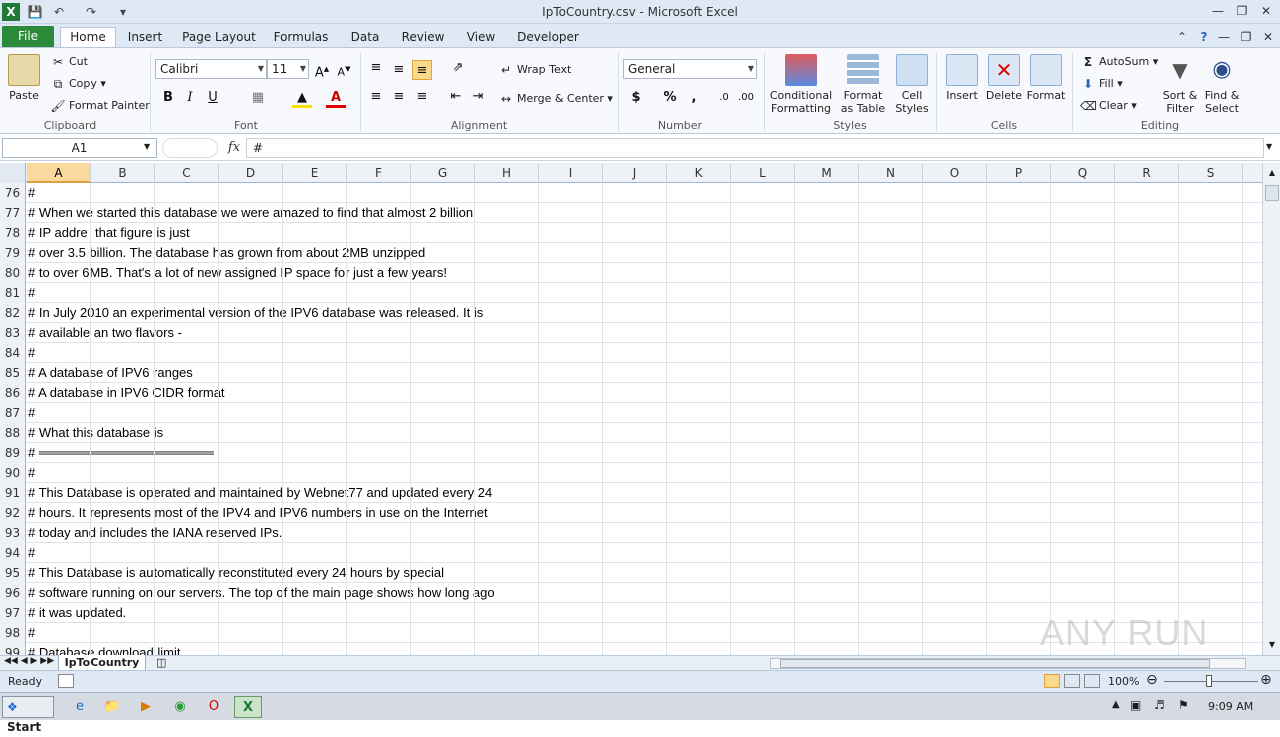 This screenshot has height=737, width=1280. Describe the element at coordinates (13, 613) in the screenshot. I see `row-header: 97` at that location.